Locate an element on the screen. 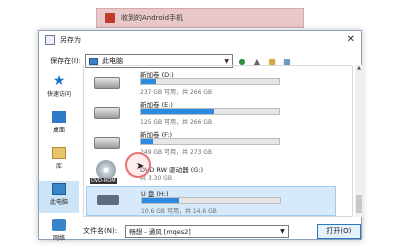  open-button: 打开(O) is located at coordinates (338, 231).